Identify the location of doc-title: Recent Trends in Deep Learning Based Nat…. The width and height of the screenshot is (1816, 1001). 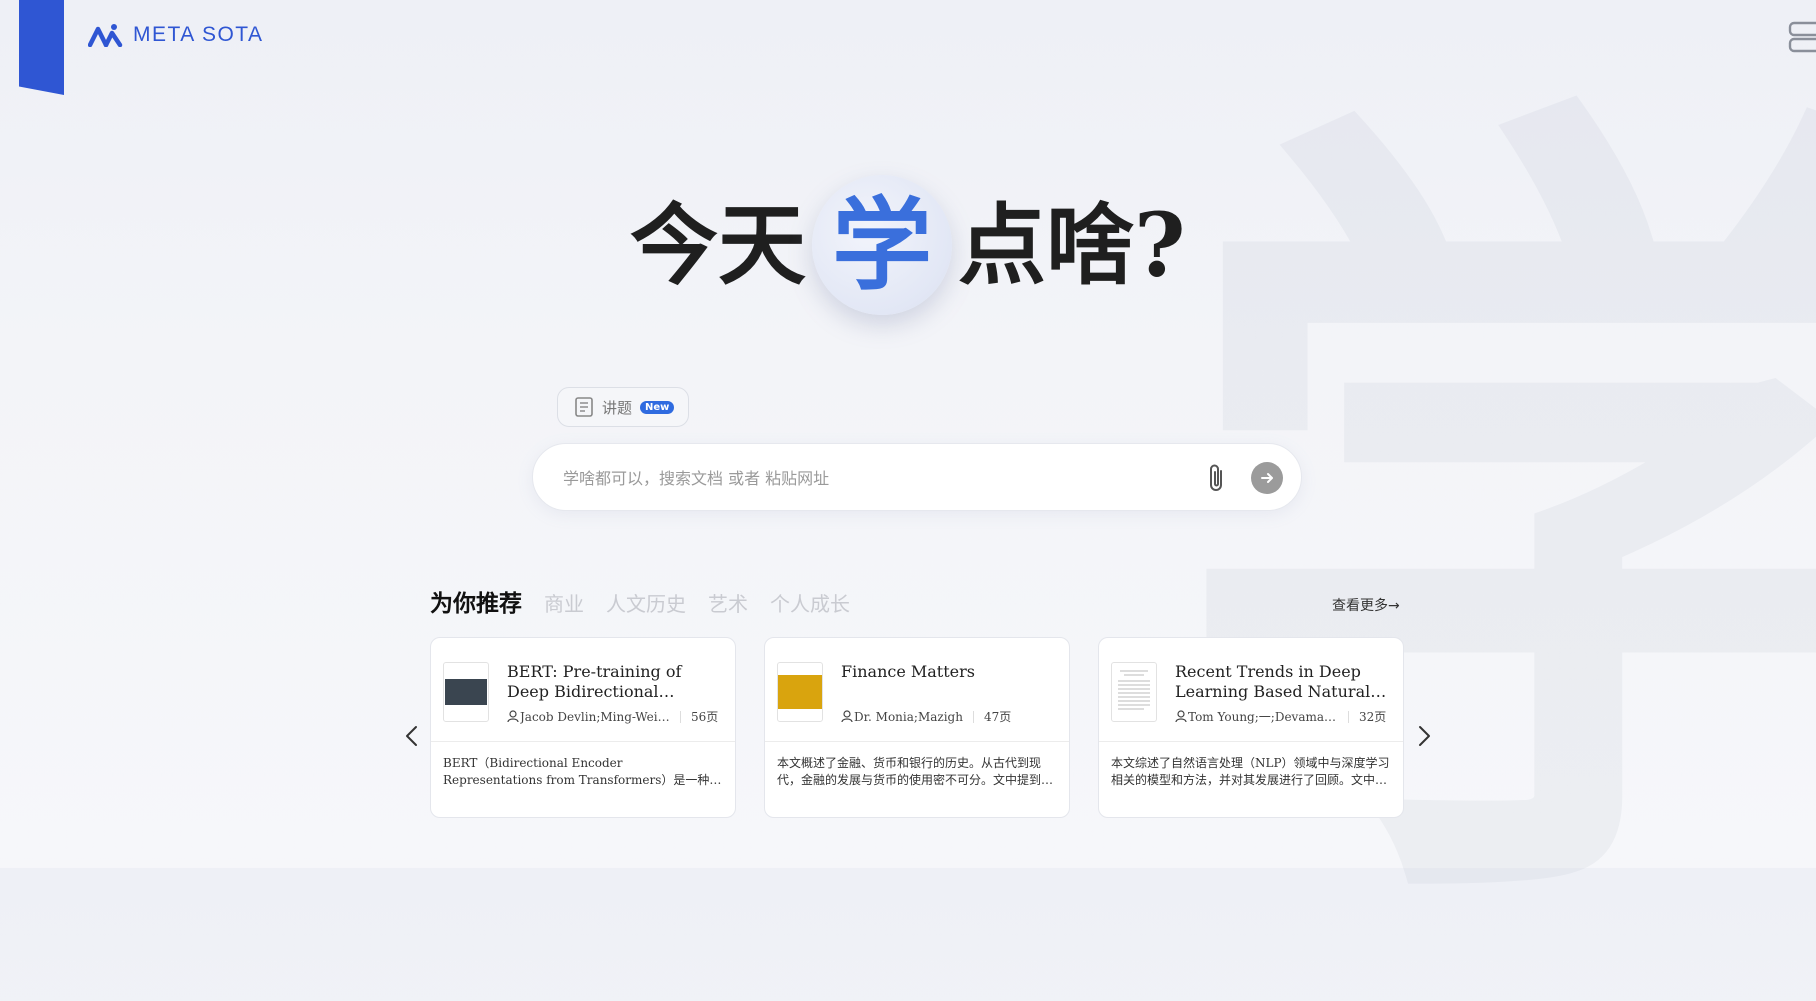
(1273, 681).